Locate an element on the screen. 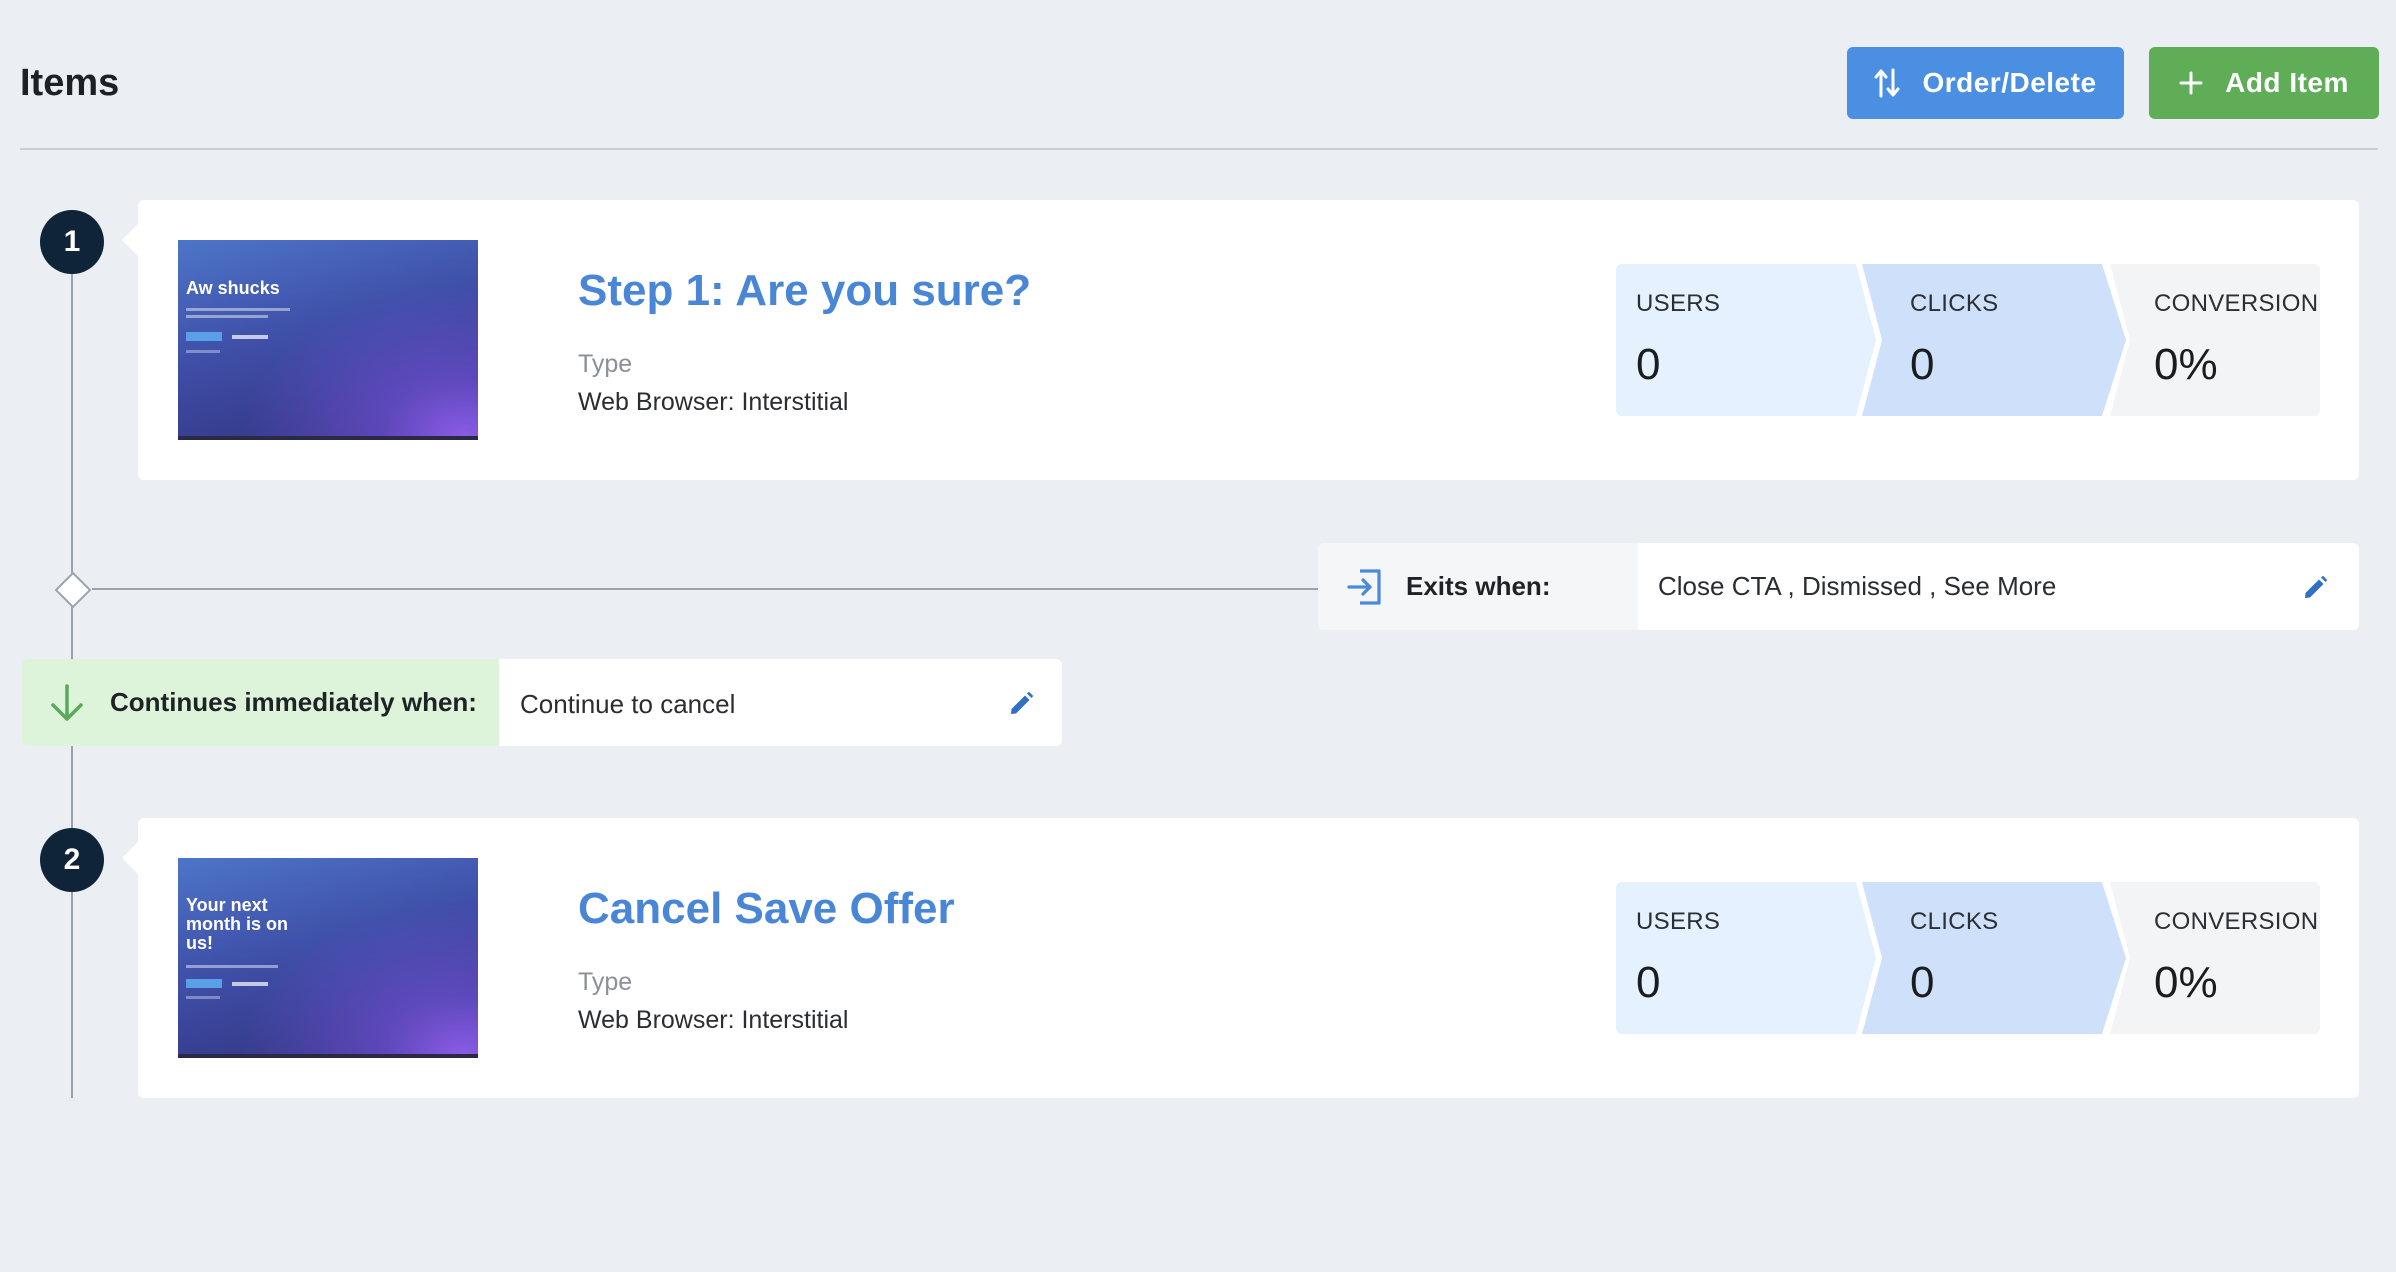 The width and height of the screenshot is (2396, 1272). step-number-1: 1 is located at coordinates (72, 242).